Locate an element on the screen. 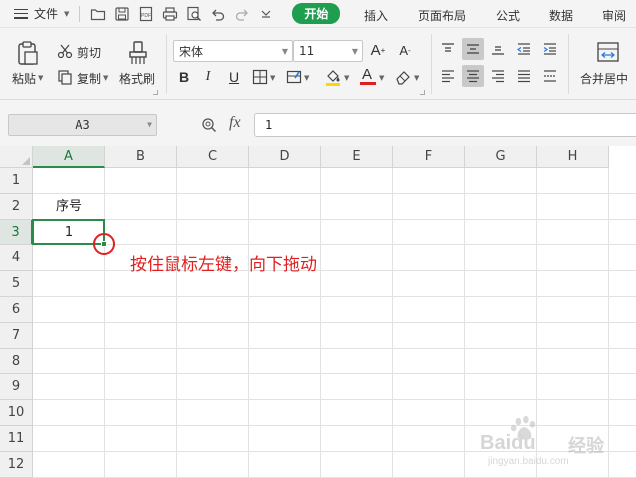 The image size is (636, 478). customize-toolbar-icon is located at coordinates (266, 14).